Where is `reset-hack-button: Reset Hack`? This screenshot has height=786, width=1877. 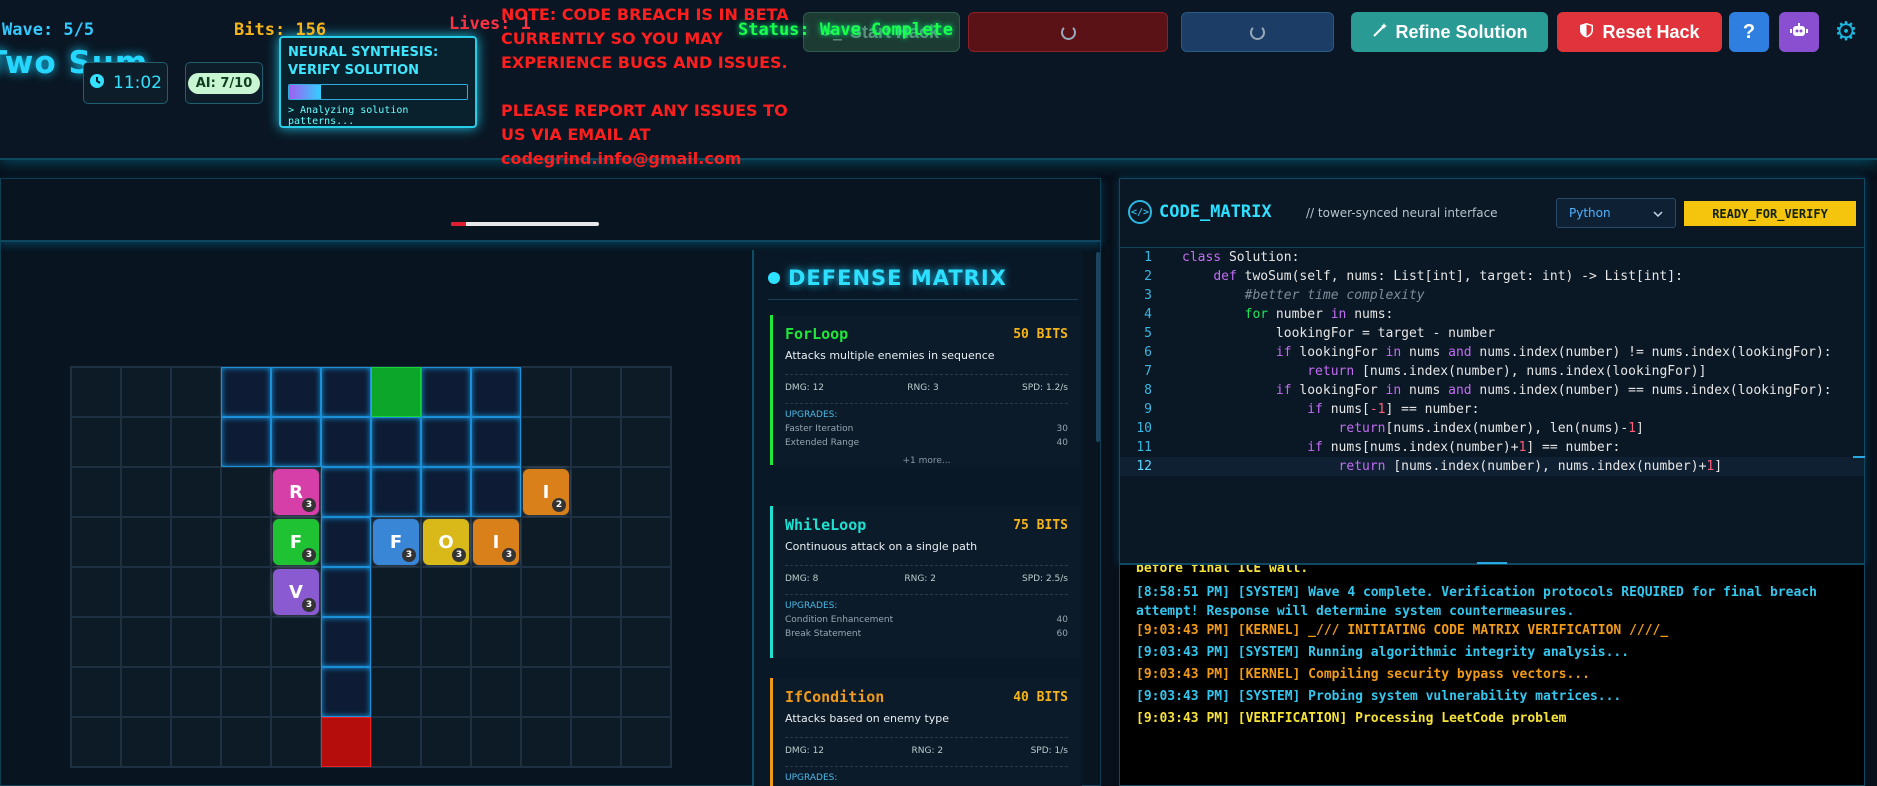
reset-hack-button: Reset Hack is located at coordinates (1639, 32).